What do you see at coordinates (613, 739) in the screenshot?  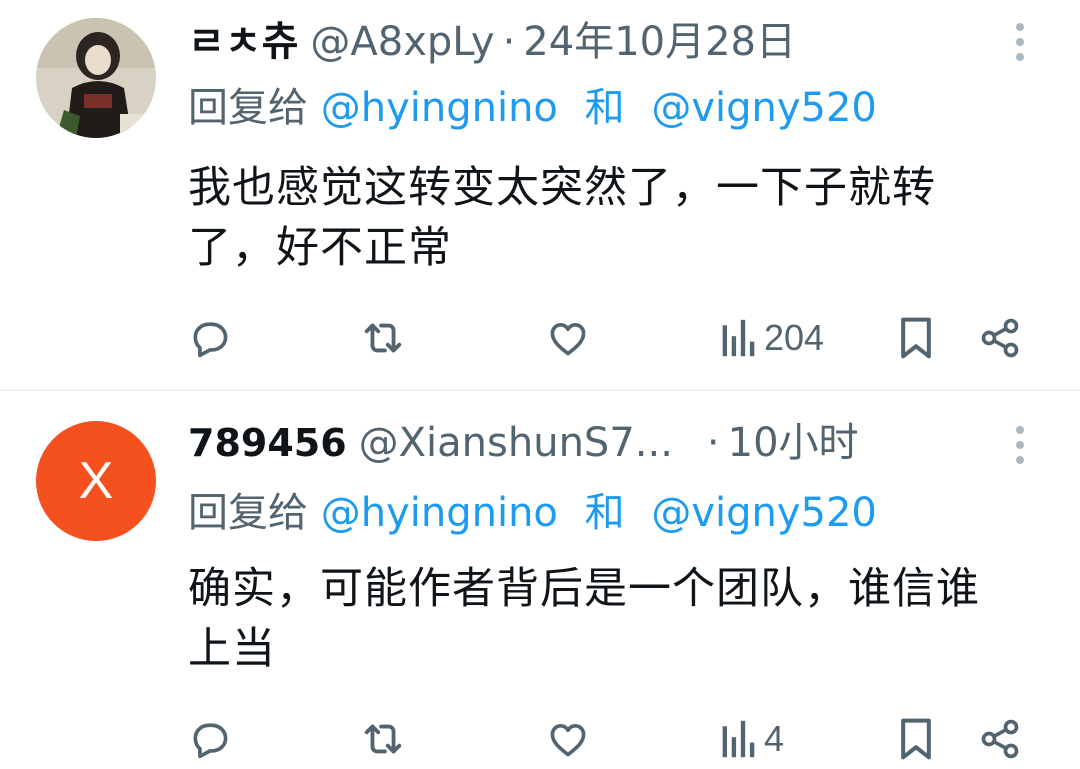 I see `action-bar: 4` at bounding box center [613, 739].